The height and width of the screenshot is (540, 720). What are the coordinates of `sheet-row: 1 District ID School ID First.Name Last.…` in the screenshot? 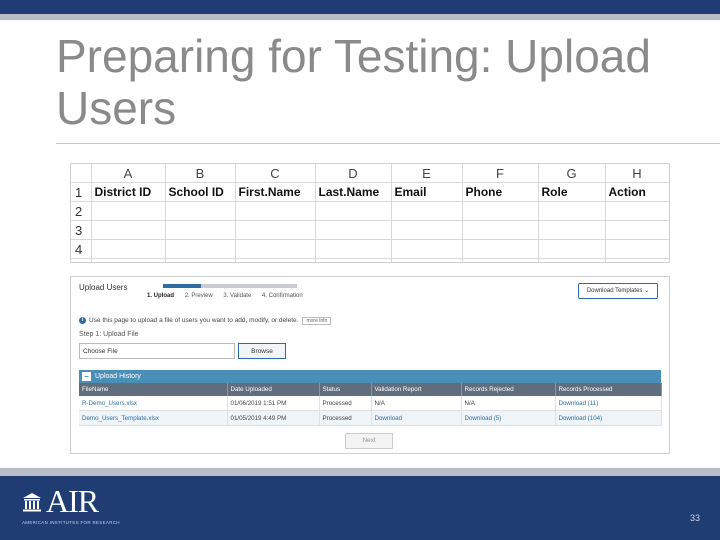 It's located at (370, 192).